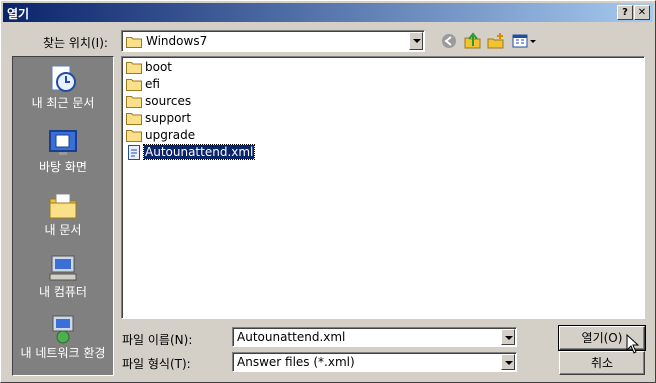  I want to click on title-bar: 열기 ? ✕, so click(328, 12).